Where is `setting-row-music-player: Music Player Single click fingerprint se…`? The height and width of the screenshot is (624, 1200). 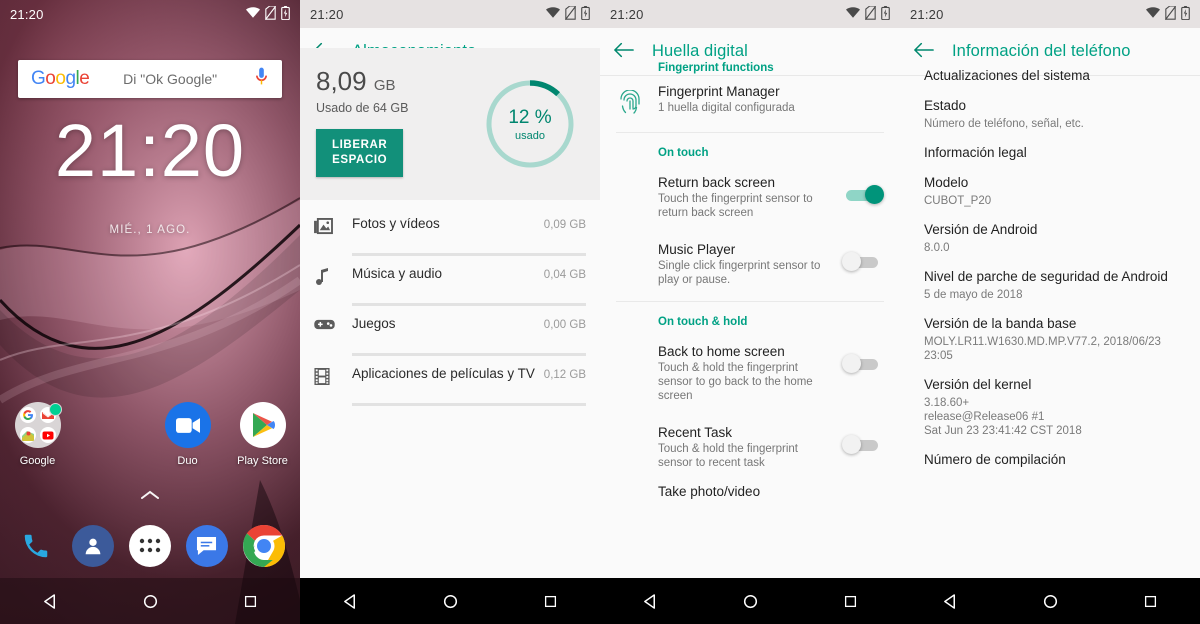
setting-row-music-player: Music Player Single click fingerprint se… is located at coordinates (750, 265).